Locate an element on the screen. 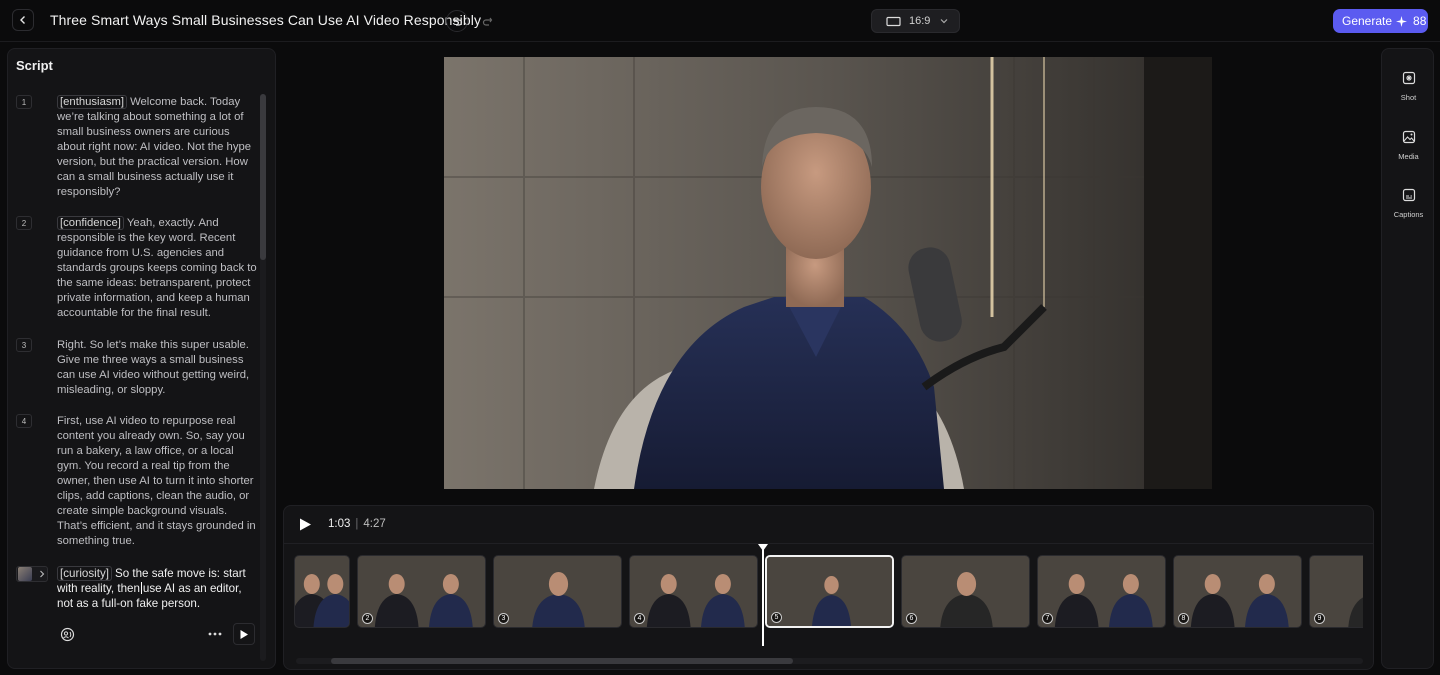  timeline-clip: 6 is located at coordinates (965, 591).